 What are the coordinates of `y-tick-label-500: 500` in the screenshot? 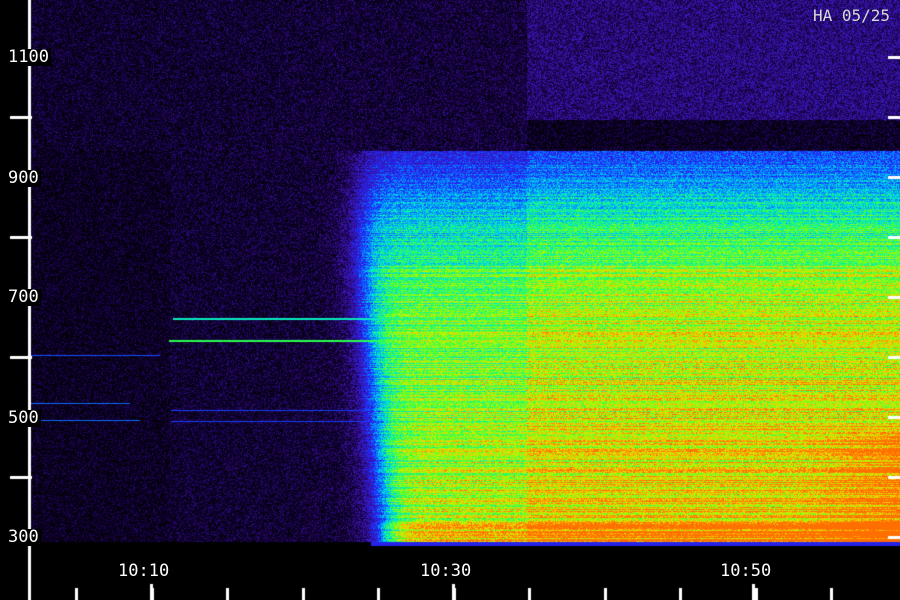 It's located at (23, 418).